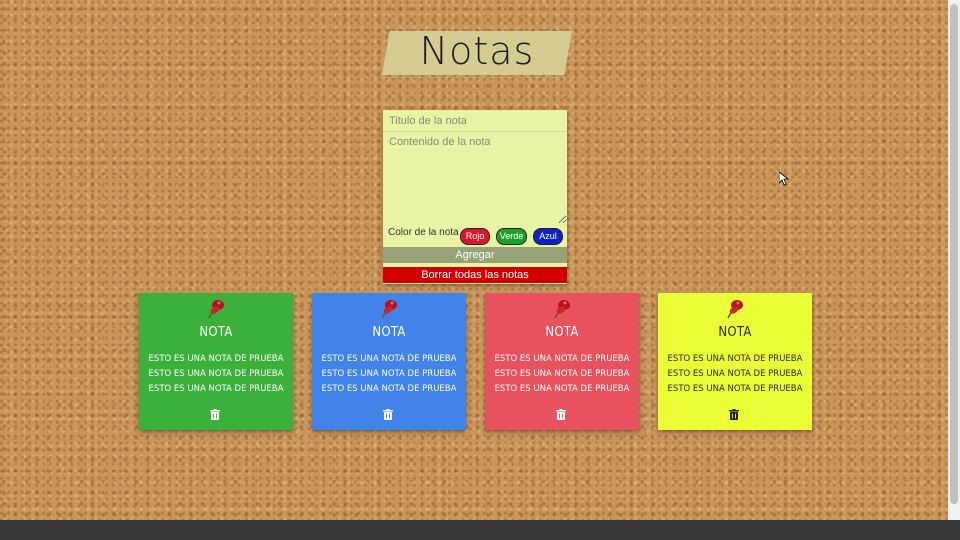 This screenshot has width=960, height=540. I want to click on delete-all-notes-button: Borrar todas las notas, so click(475, 275).